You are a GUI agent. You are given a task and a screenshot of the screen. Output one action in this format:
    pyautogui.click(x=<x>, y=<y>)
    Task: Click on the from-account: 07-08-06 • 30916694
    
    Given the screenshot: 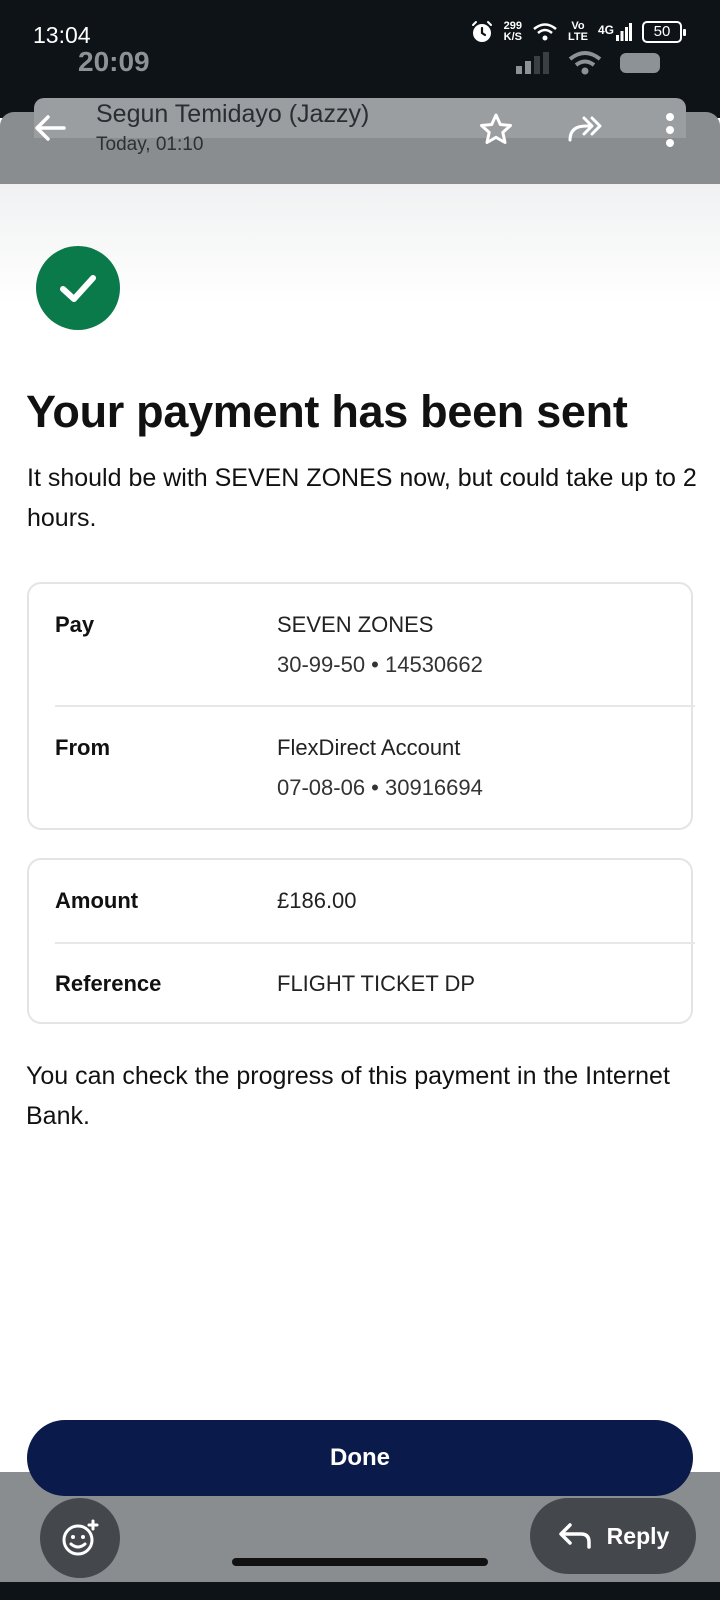 What is the action you would take?
    pyautogui.click(x=380, y=787)
    